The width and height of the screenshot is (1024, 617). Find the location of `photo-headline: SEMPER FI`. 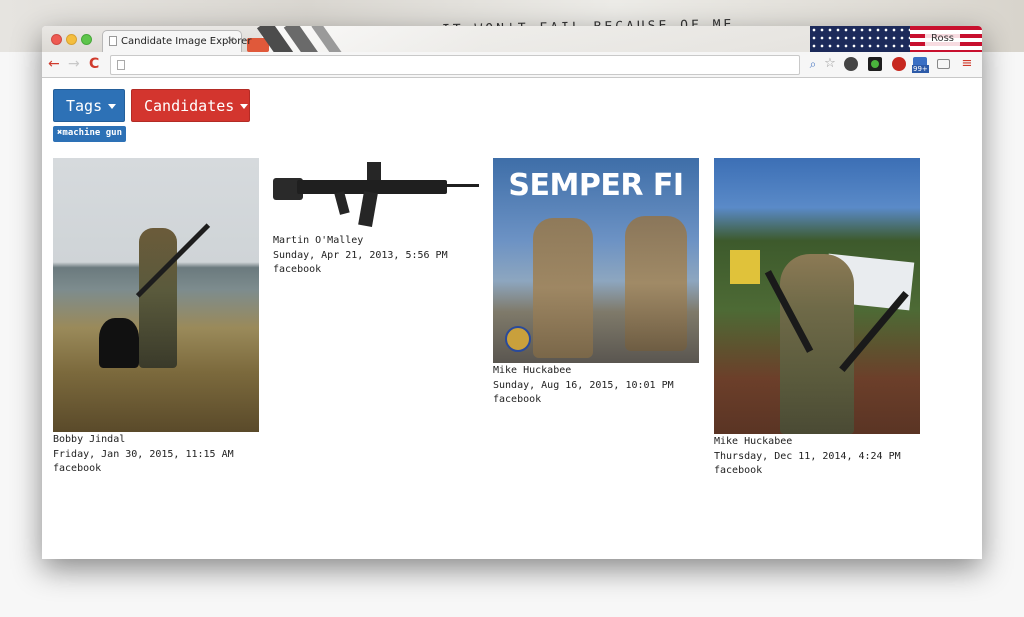

photo-headline: SEMPER FI is located at coordinates (596, 185).